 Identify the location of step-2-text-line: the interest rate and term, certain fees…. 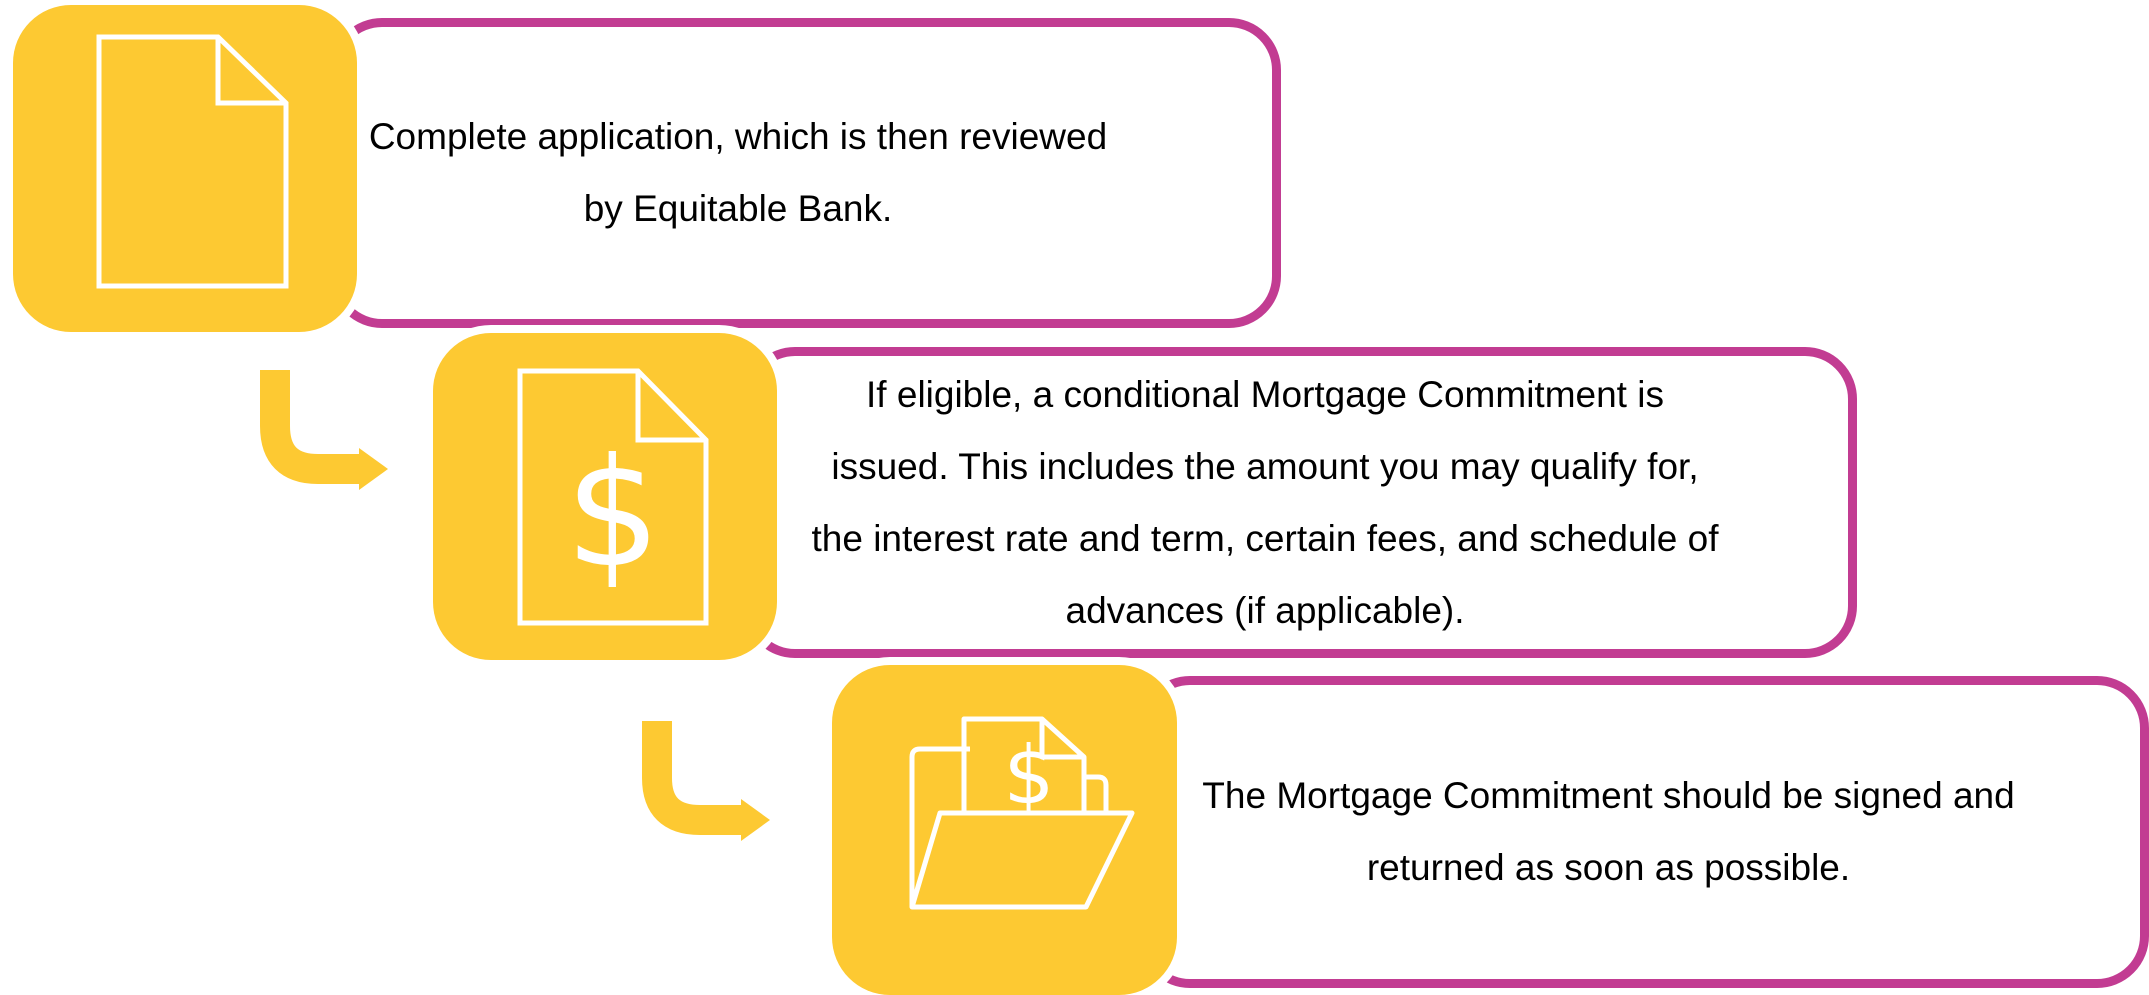
(1265, 538).